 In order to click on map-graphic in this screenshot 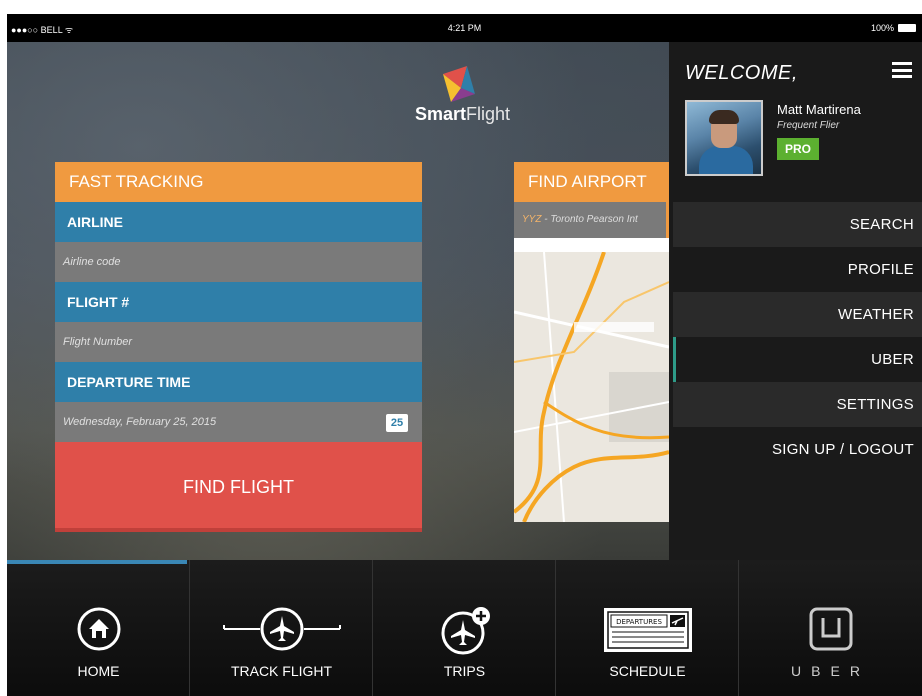, I will do `click(591, 387)`.